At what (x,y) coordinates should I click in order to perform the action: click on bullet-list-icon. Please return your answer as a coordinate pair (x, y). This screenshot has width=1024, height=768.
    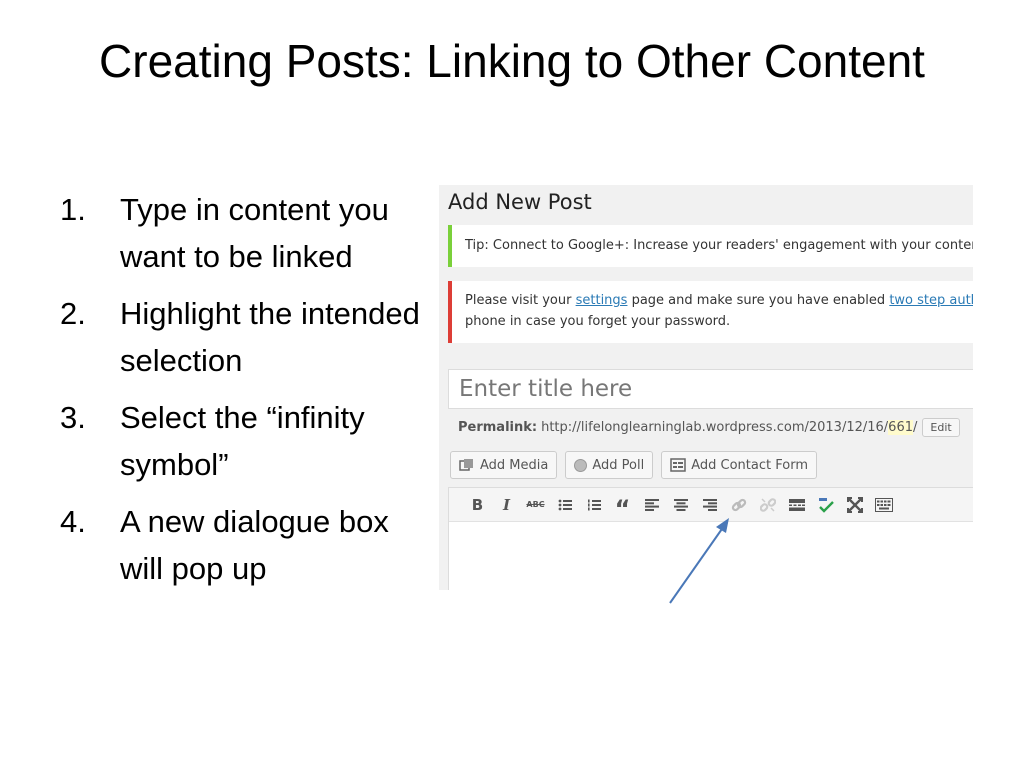
    Looking at the image, I should click on (565, 504).